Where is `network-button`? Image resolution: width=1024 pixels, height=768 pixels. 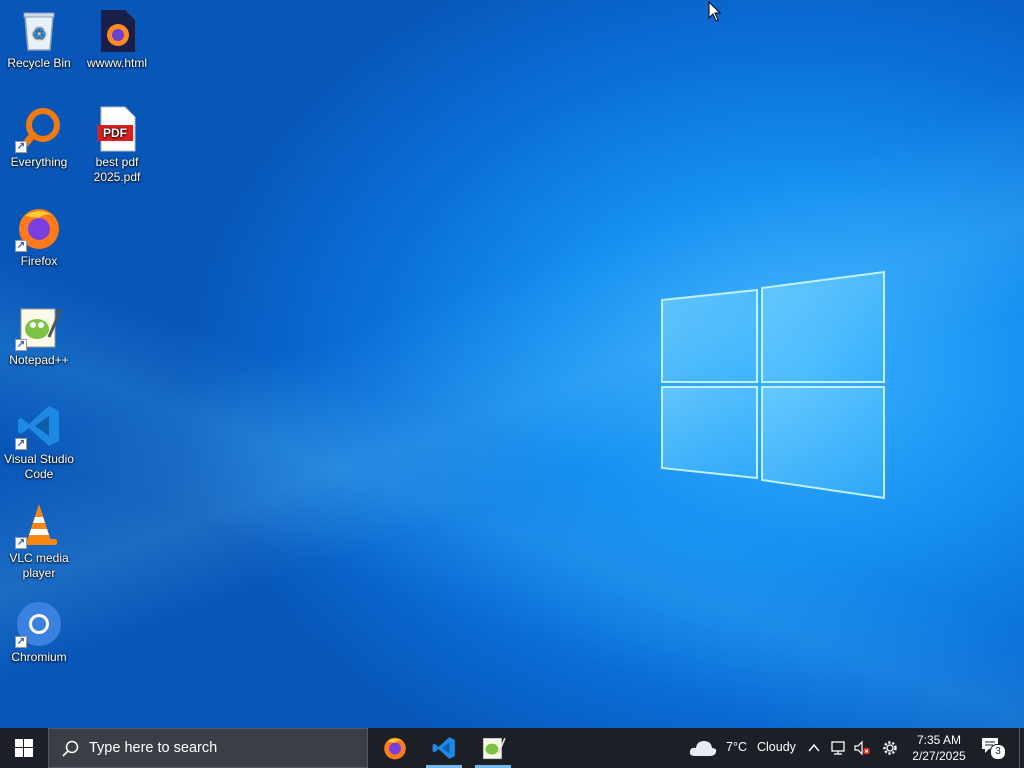 network-button is located at coordinates (839, 748).